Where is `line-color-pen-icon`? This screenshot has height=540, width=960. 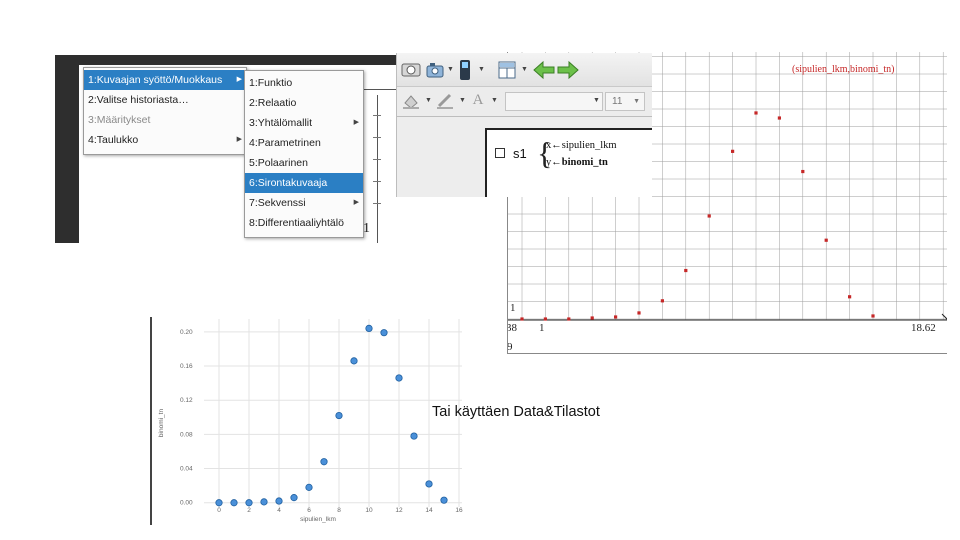 line-color-pen-icon is located at coordinates (445, 101).